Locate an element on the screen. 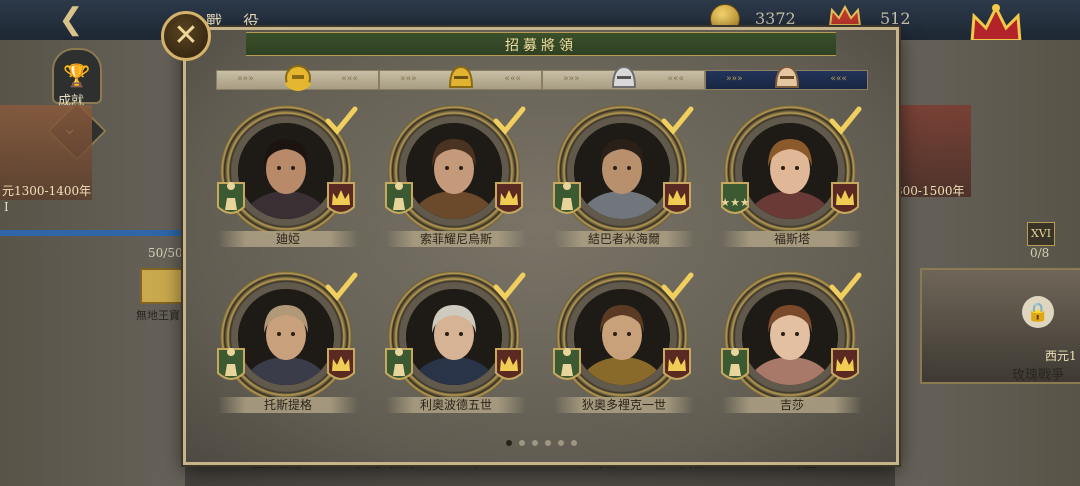 The height and width of the screenshot is (486, 1080). silver-helmet-icon is located at coordinates (623, 76).